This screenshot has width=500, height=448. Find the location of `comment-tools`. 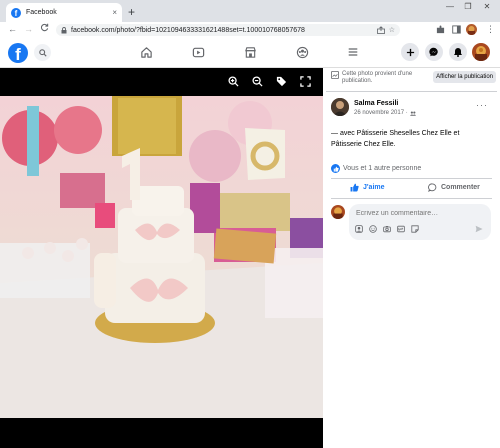

comment-tools is located at coordinates (387, 229).